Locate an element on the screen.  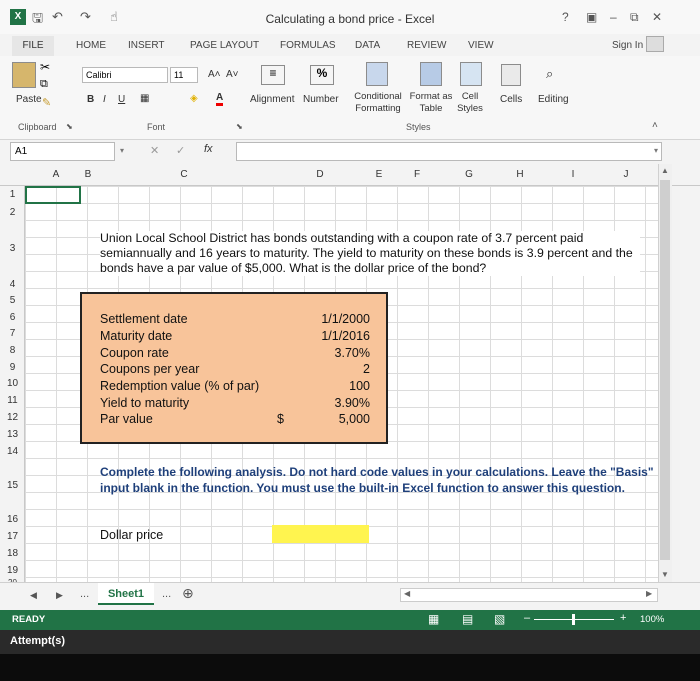
editing-icon: ⌕ is located at coordinates (549, 74).